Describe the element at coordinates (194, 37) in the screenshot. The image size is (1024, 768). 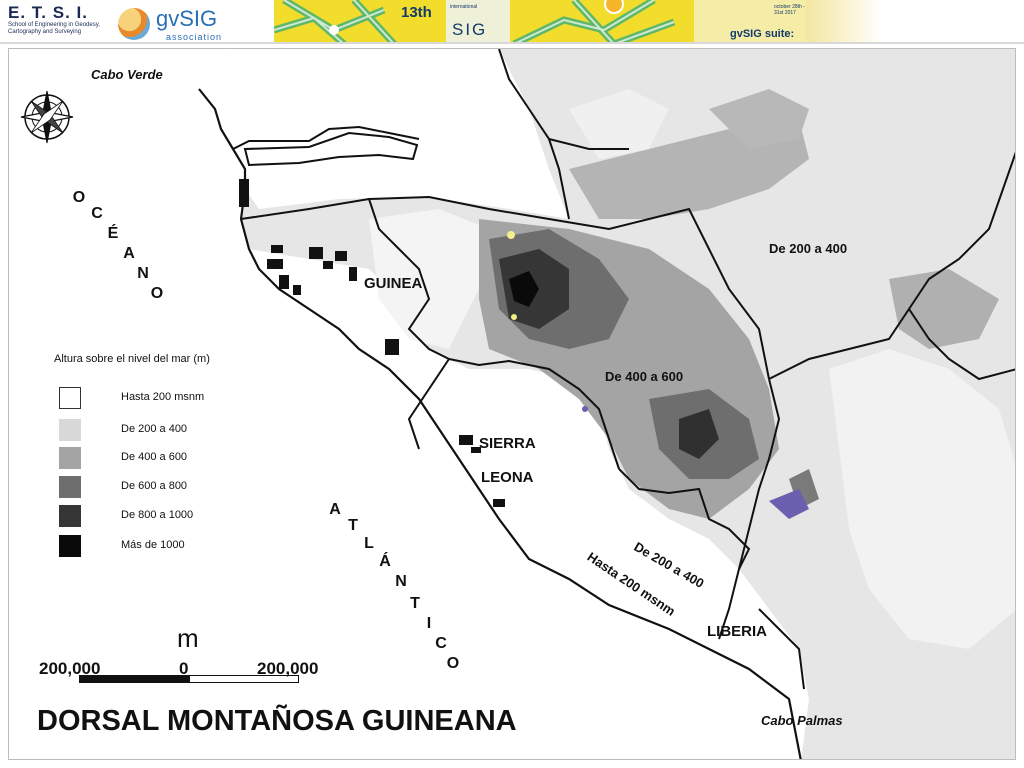
I see `gvsig-logo-association: association` at that location.